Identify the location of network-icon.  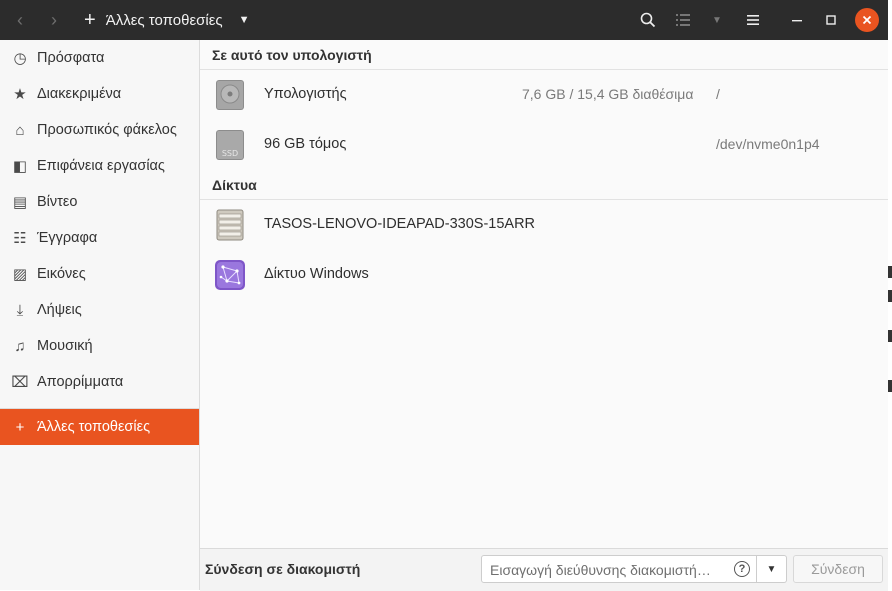
(230, 275).